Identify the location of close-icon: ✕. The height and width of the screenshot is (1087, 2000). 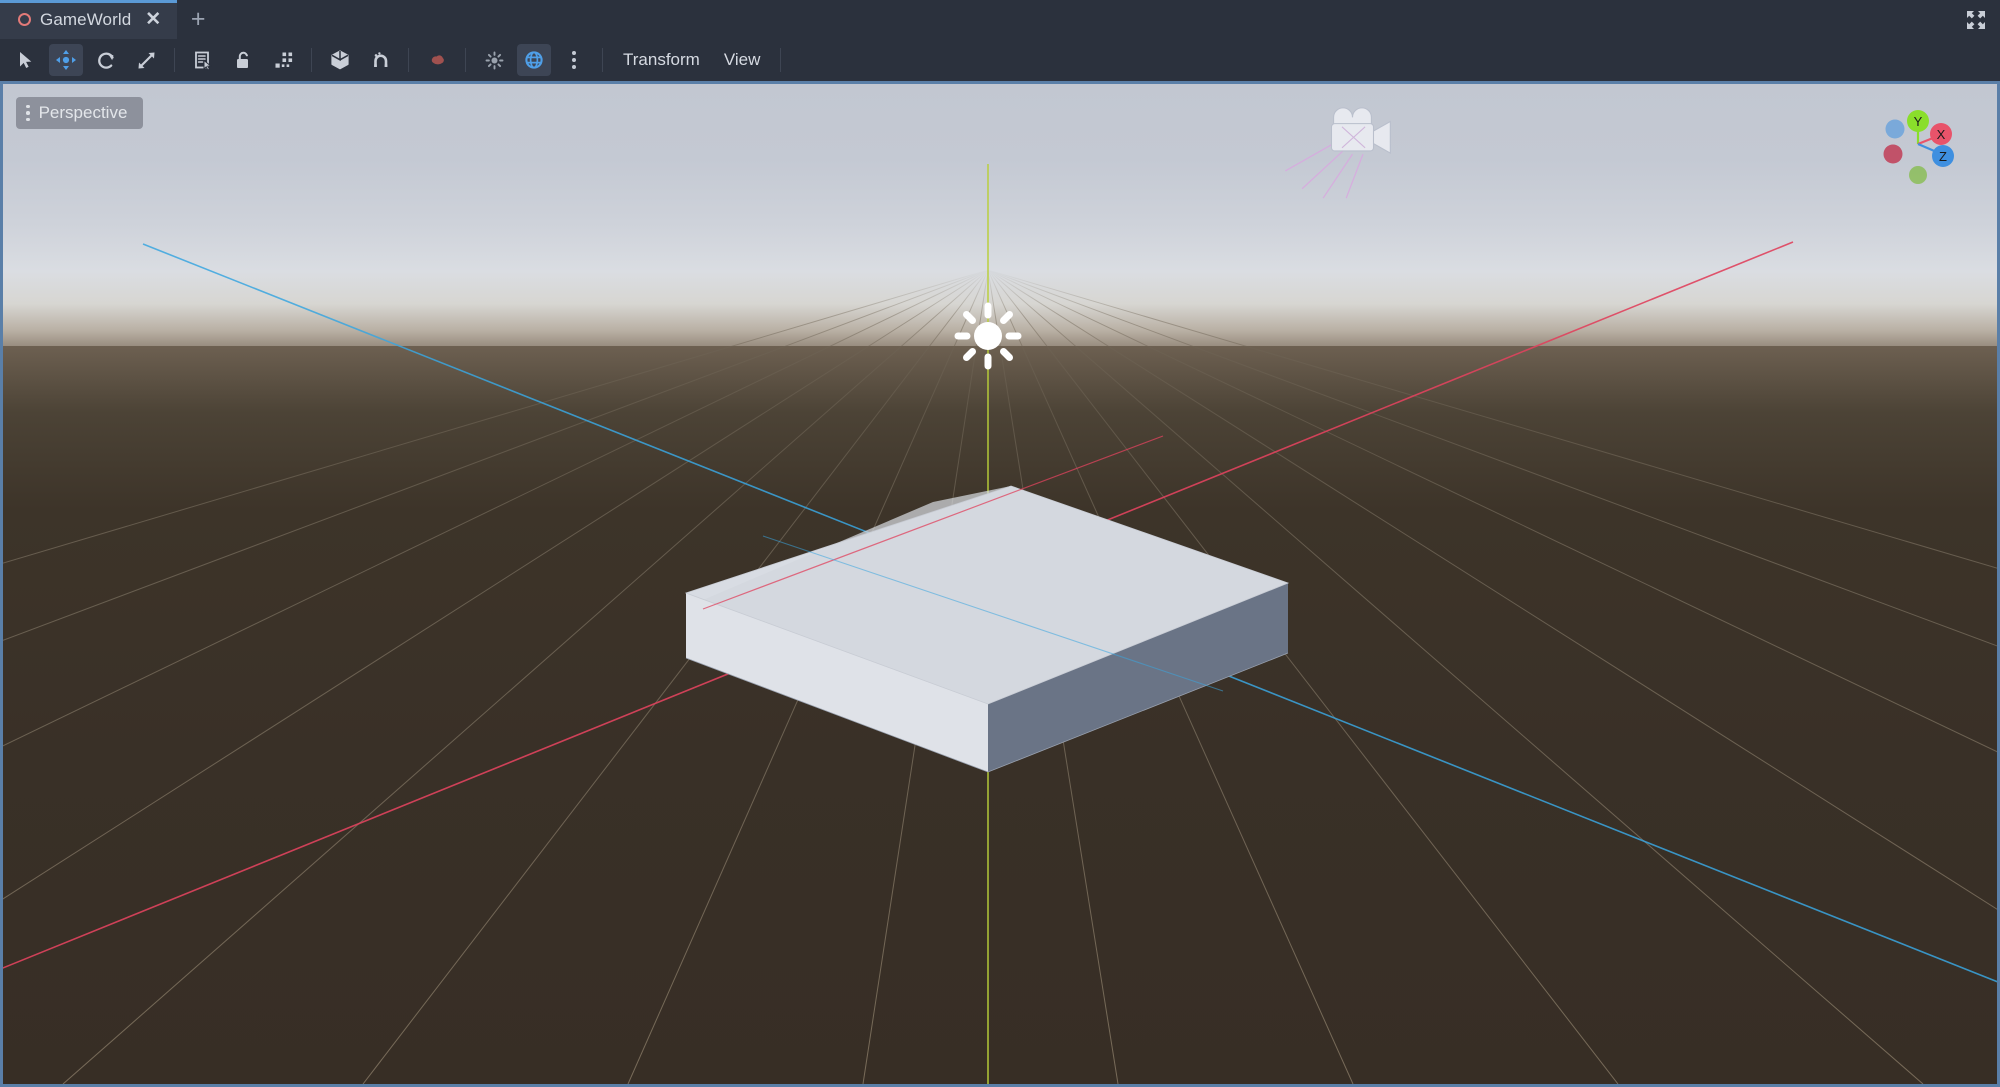
(153, 19).